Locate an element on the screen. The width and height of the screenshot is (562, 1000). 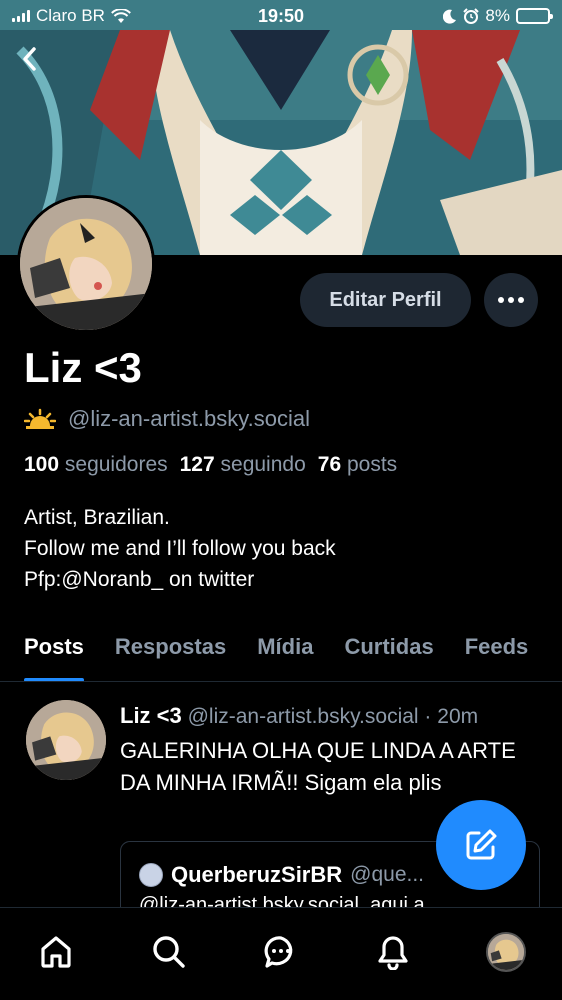
wifi-icon is located at coordinates (121, 15).